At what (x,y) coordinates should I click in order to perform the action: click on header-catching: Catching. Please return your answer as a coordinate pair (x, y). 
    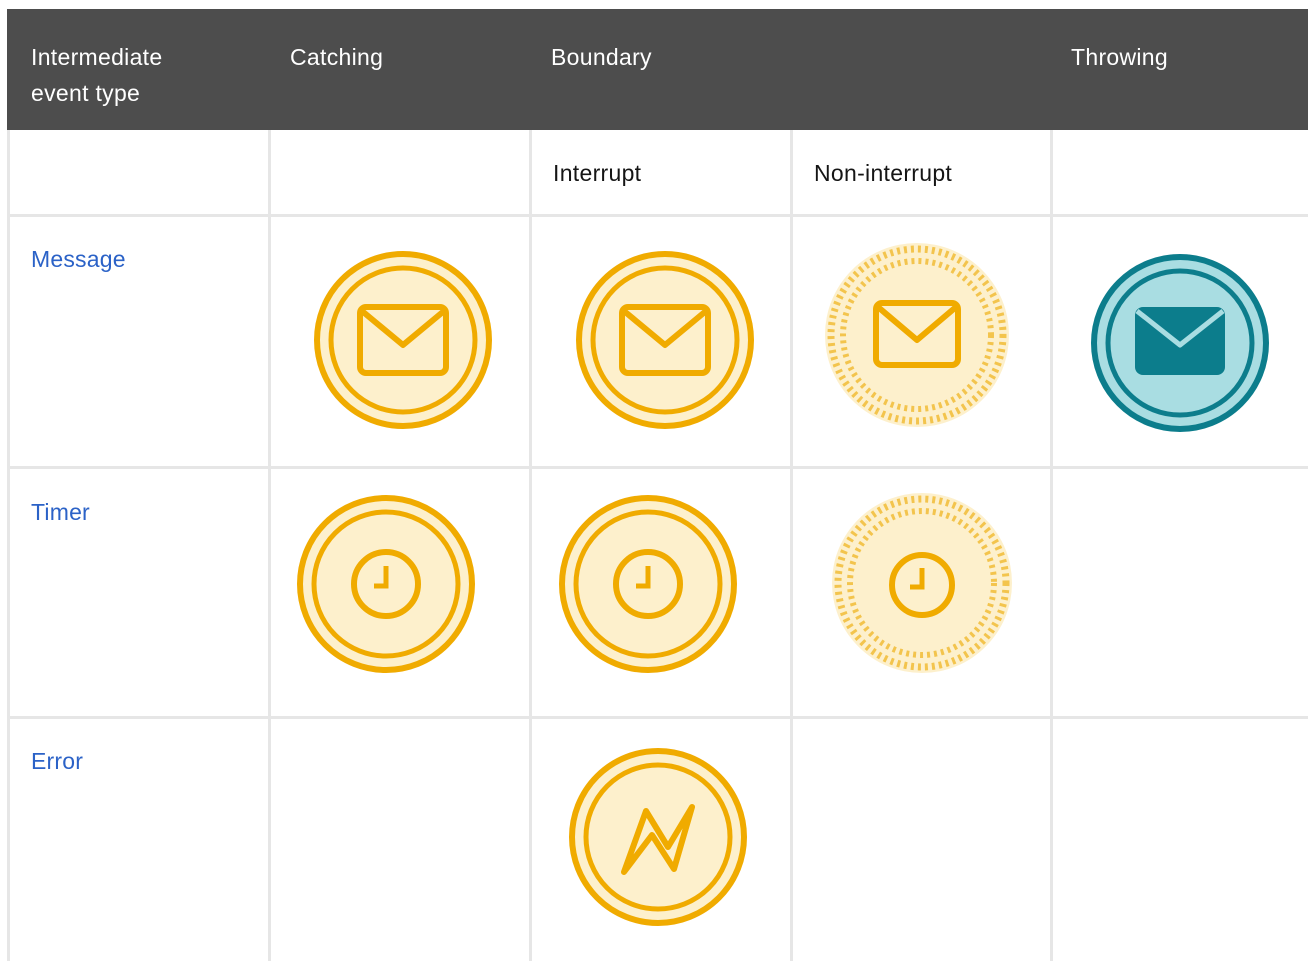
    Looking at the image, I should click on (337, 57).